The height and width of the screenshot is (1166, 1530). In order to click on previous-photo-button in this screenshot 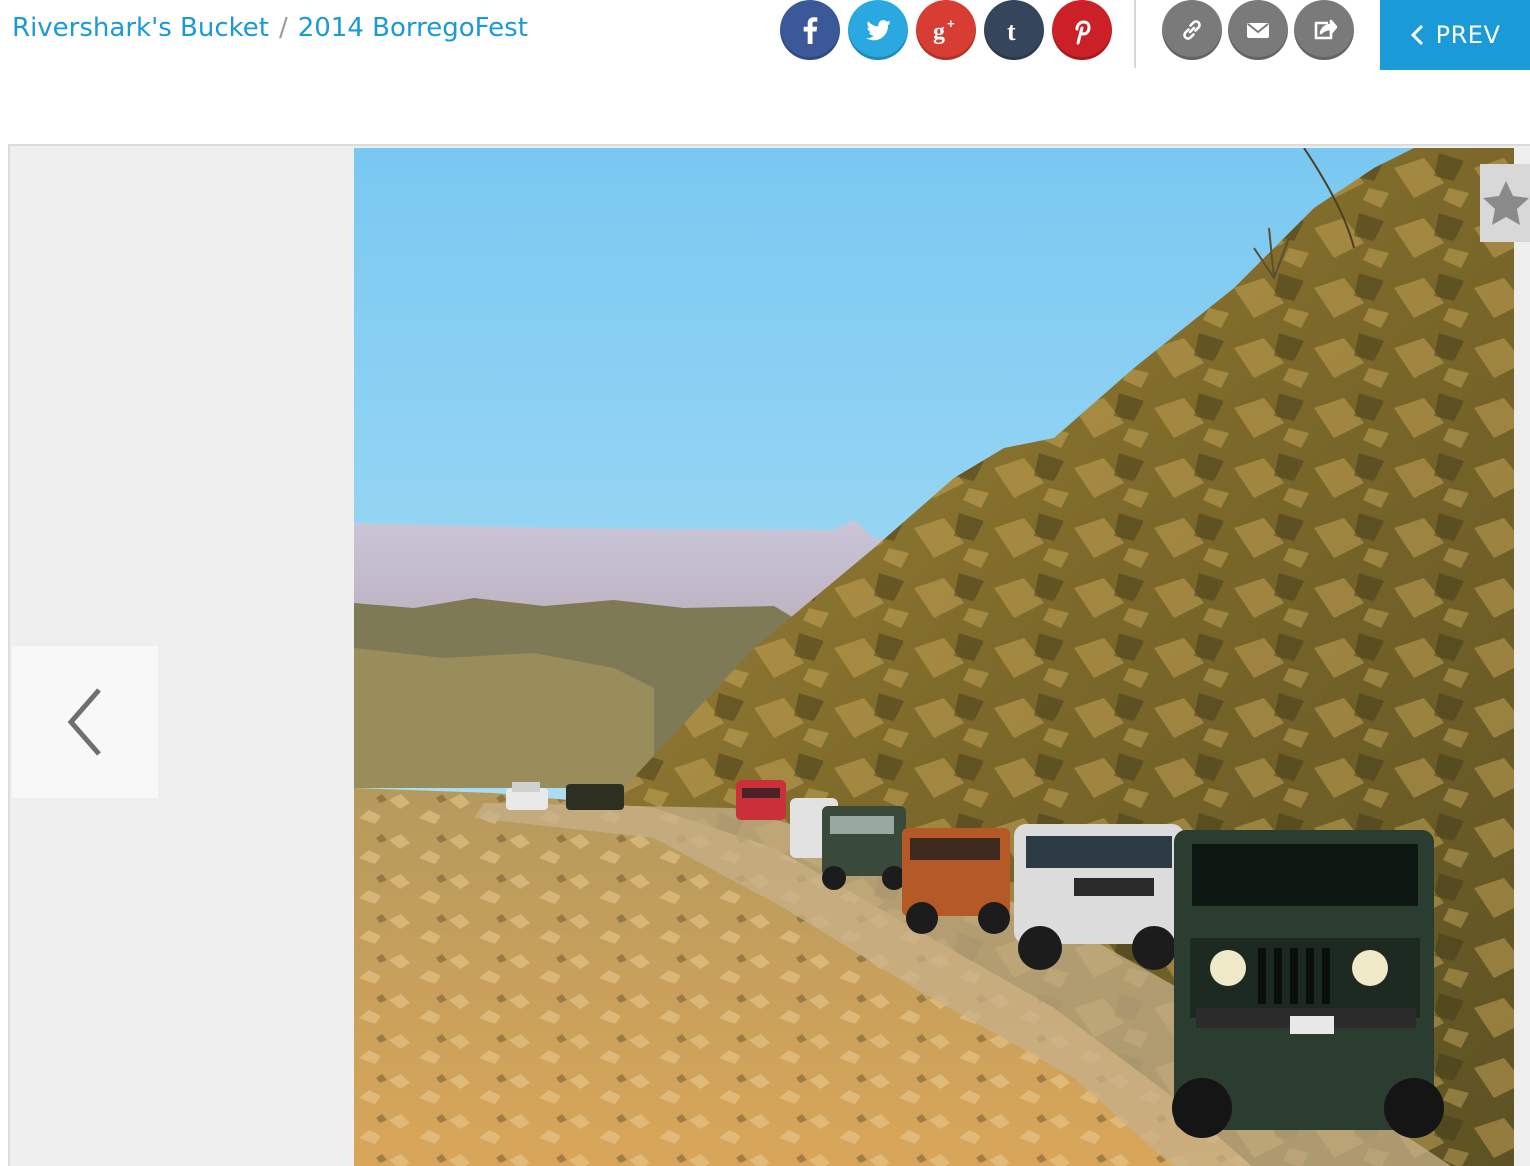, I will do `click(85, 722)`.